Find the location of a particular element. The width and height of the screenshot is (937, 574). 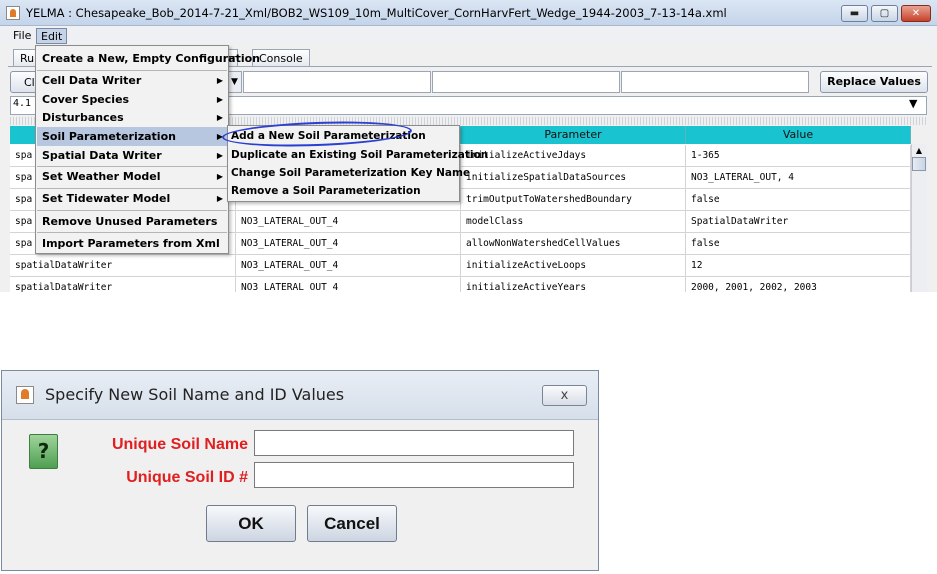

menu-item-cover-species: Cover Species ▶ is located at coordinates (132, 99).